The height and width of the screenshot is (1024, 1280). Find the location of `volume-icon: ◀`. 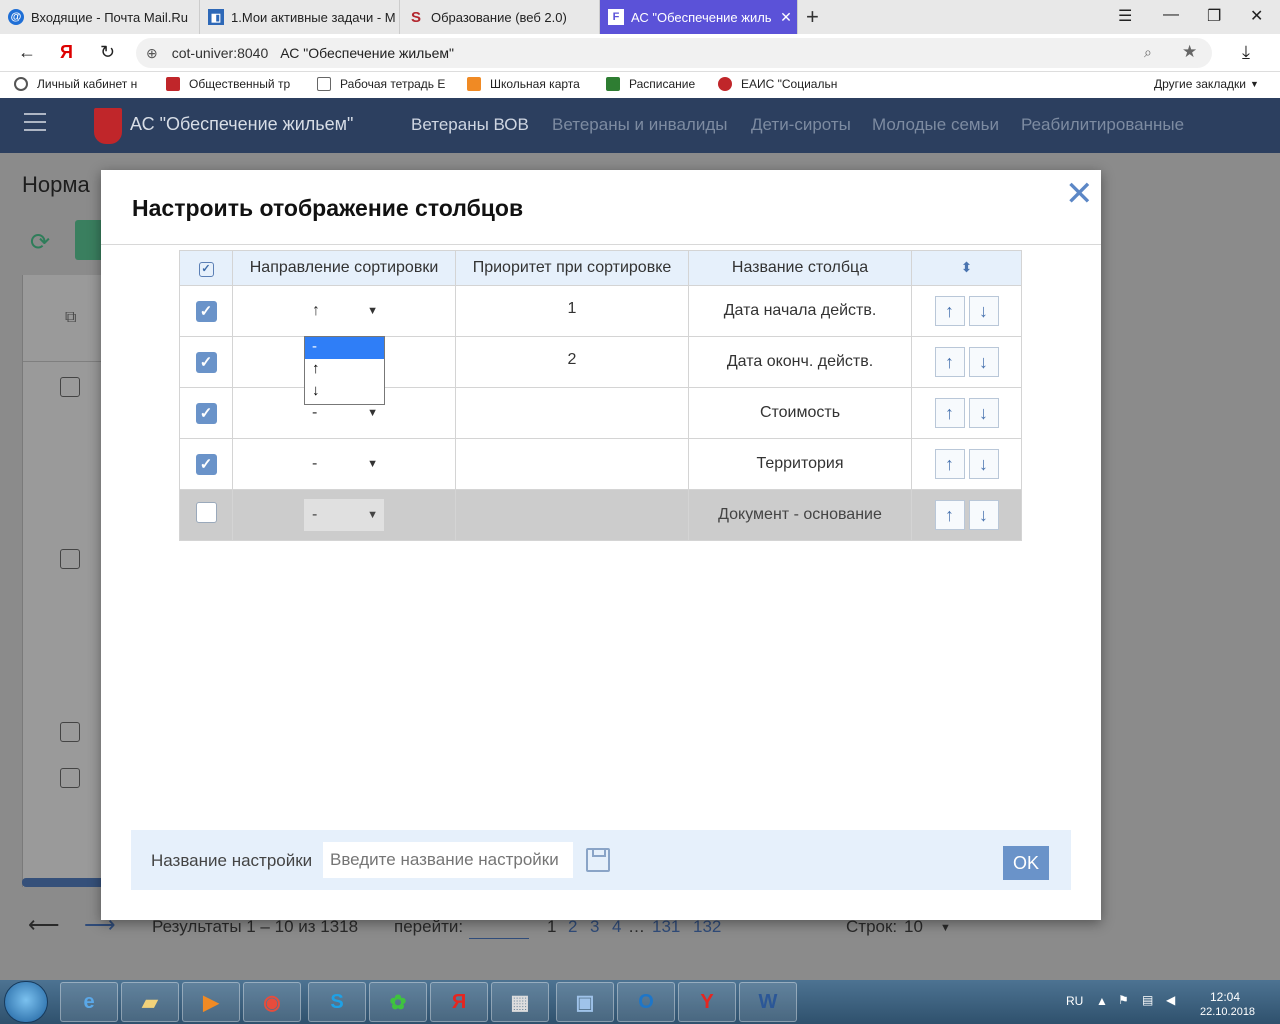

volume-icon: ◀ is located at coordinates (1170, 1000).